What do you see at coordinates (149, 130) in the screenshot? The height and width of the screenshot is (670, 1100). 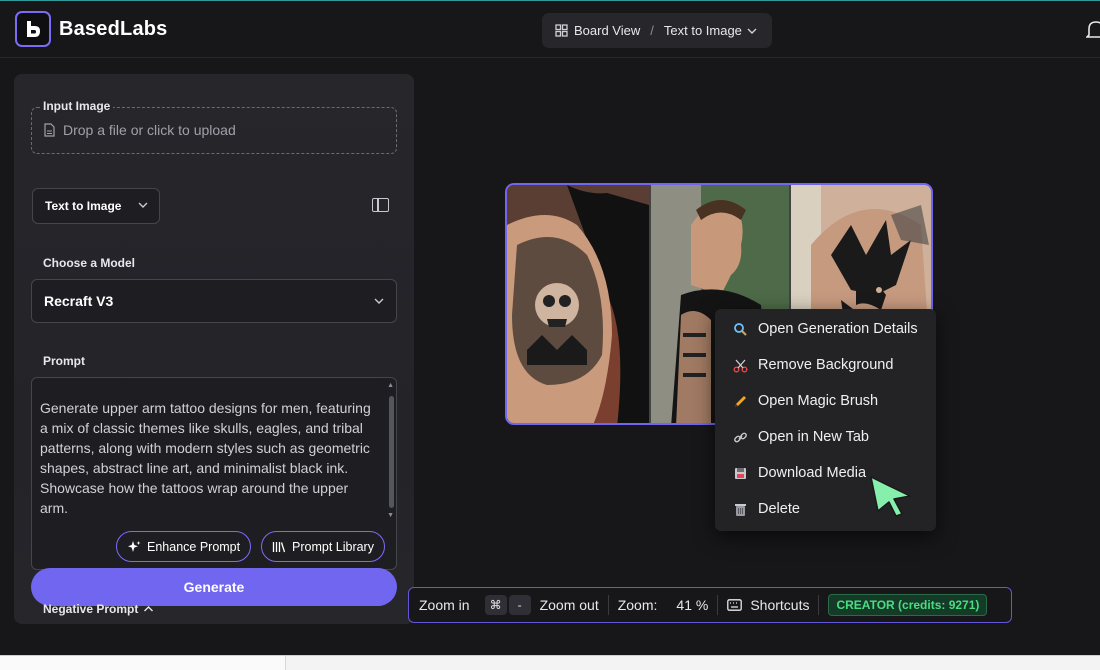 I see `dropzone-placeholder: Drop a file or click to upload` at bounding box center [149, 130].